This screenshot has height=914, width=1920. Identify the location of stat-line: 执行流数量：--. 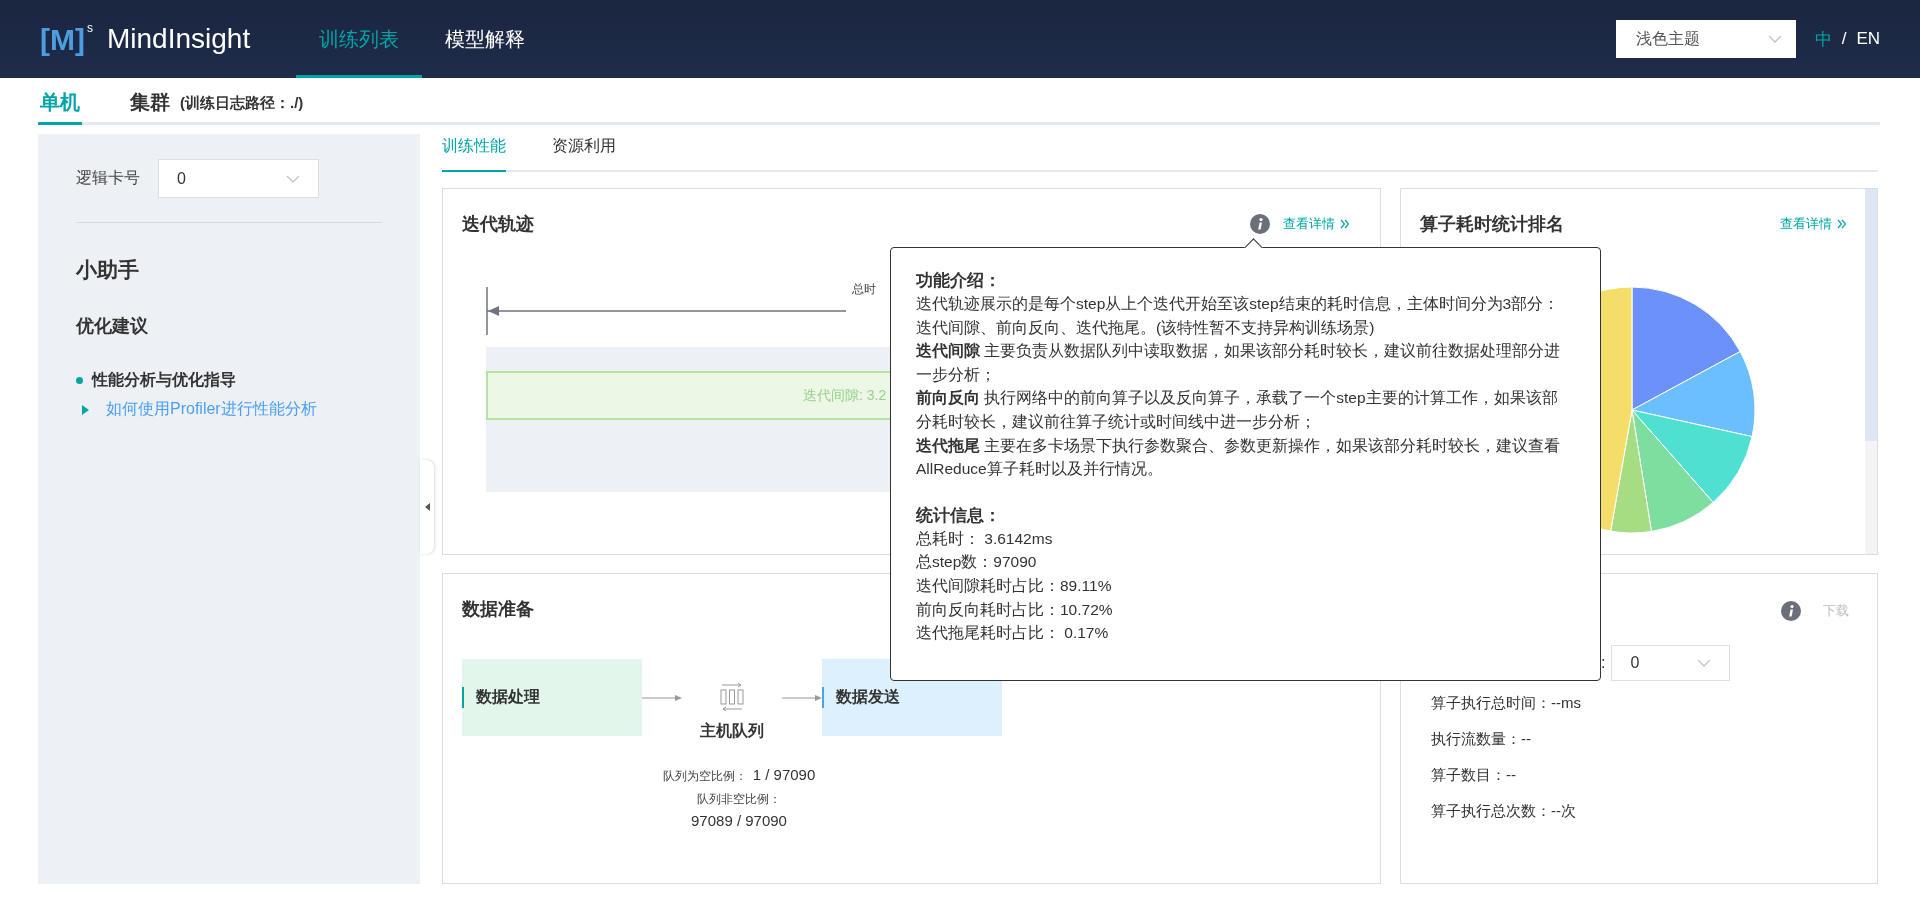
(1481, 738).